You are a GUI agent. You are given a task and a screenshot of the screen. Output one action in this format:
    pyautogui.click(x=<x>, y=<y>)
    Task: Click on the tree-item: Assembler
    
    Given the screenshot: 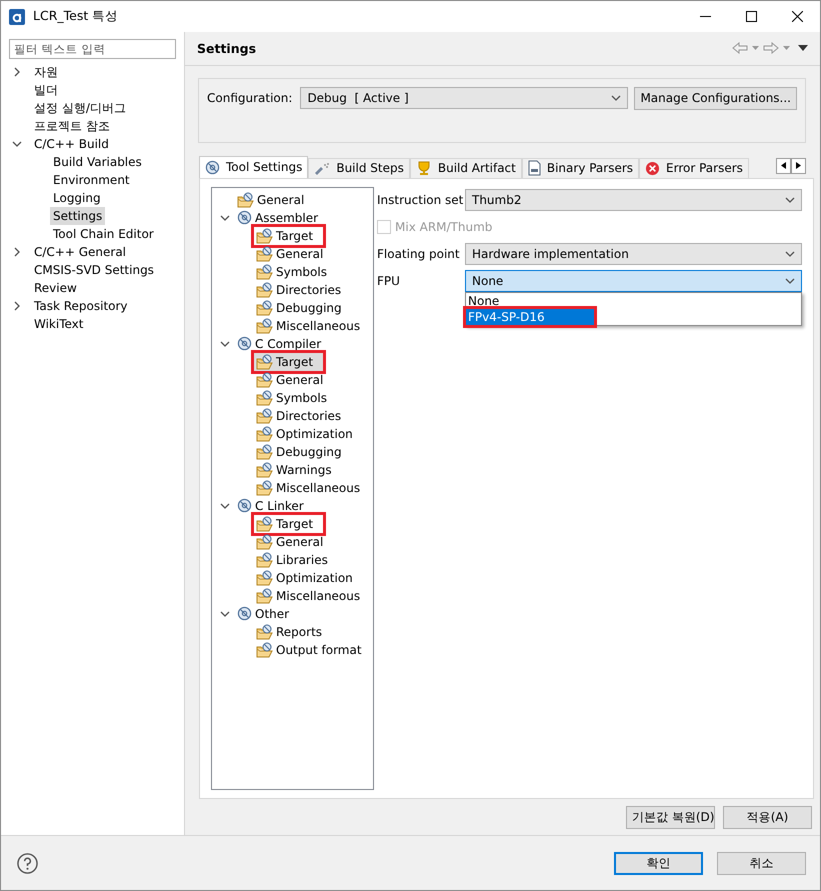 What is the action you would take?
    pyautogui.click(x=277, y=217)
    